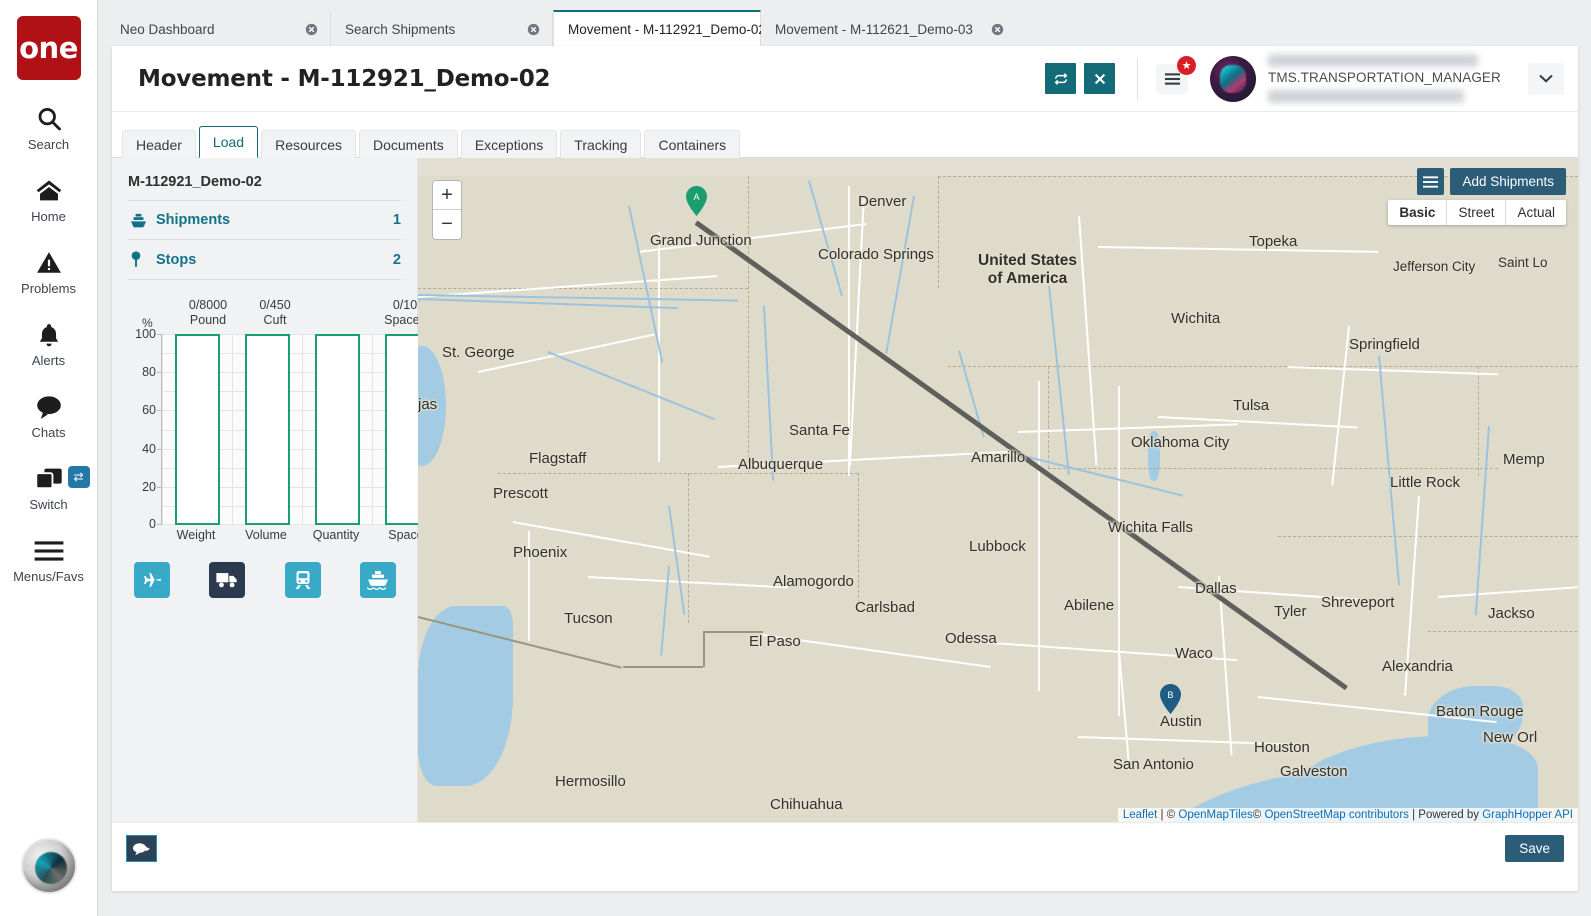 This screenshot has height=916, width=1591. Describe the element at coordinates (266, 535) in the screenshot. I see `chart-xlabel-volume: Volume` at that location.